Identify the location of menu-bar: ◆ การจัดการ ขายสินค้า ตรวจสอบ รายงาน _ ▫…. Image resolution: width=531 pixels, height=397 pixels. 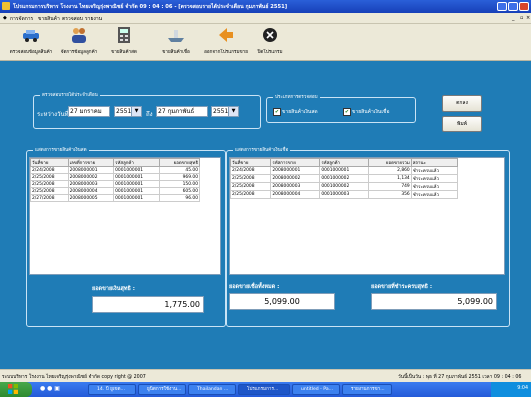
(265, 18).